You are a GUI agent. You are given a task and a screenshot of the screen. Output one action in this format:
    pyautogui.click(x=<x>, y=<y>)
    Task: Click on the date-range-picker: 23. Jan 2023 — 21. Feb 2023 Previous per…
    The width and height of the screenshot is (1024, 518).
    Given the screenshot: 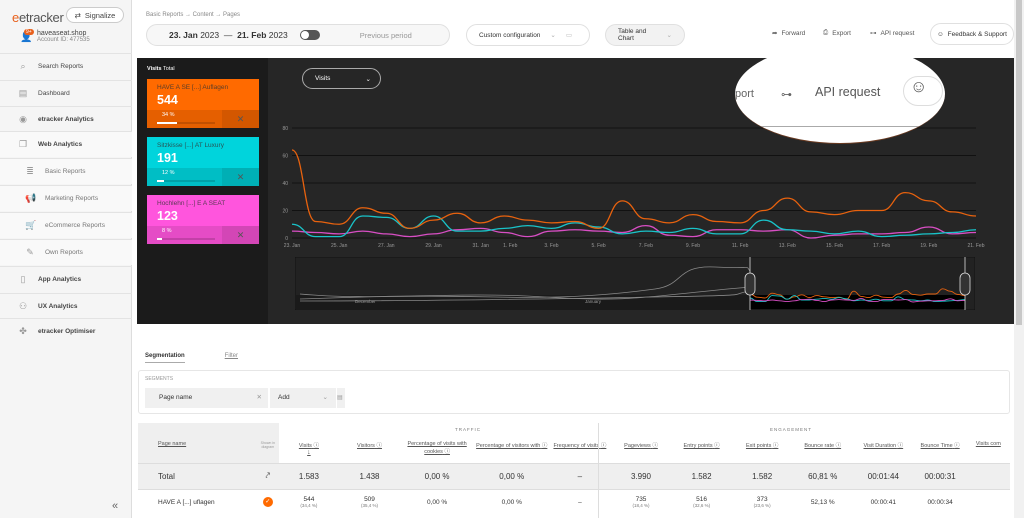 What is the action you would take?
    pyautogui.click(x=298, y=35)
    